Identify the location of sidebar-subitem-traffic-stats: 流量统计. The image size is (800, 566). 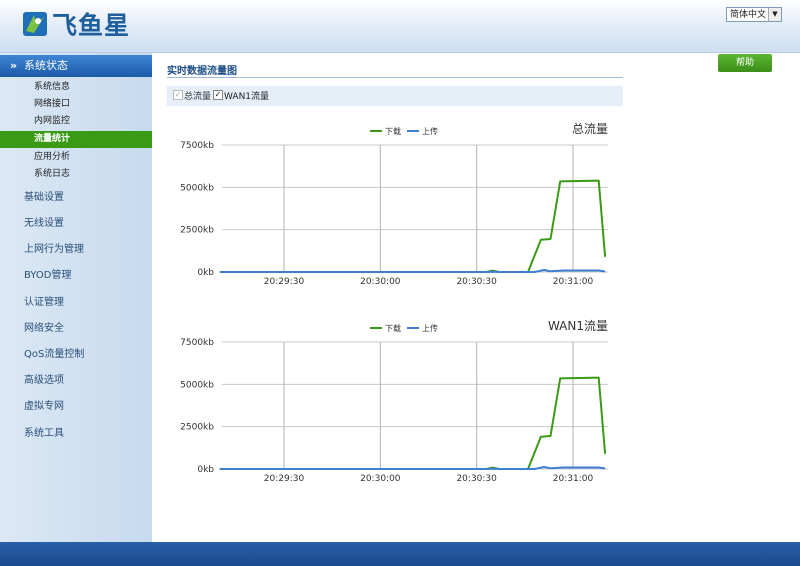
(76, 139).